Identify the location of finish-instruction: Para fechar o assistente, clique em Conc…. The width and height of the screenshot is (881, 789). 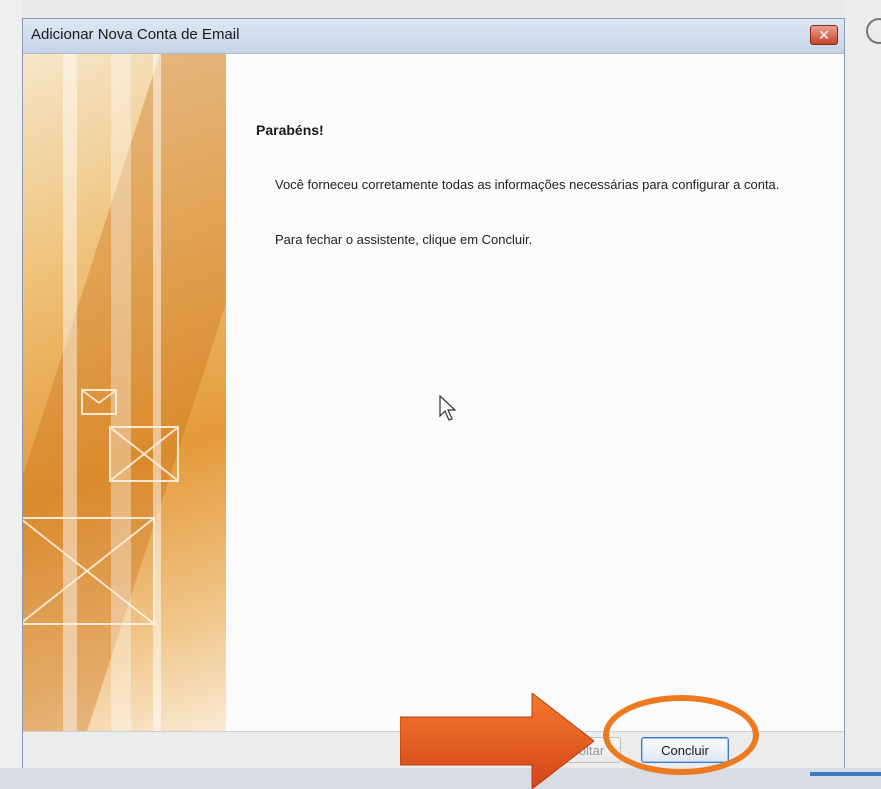
(404, 239).